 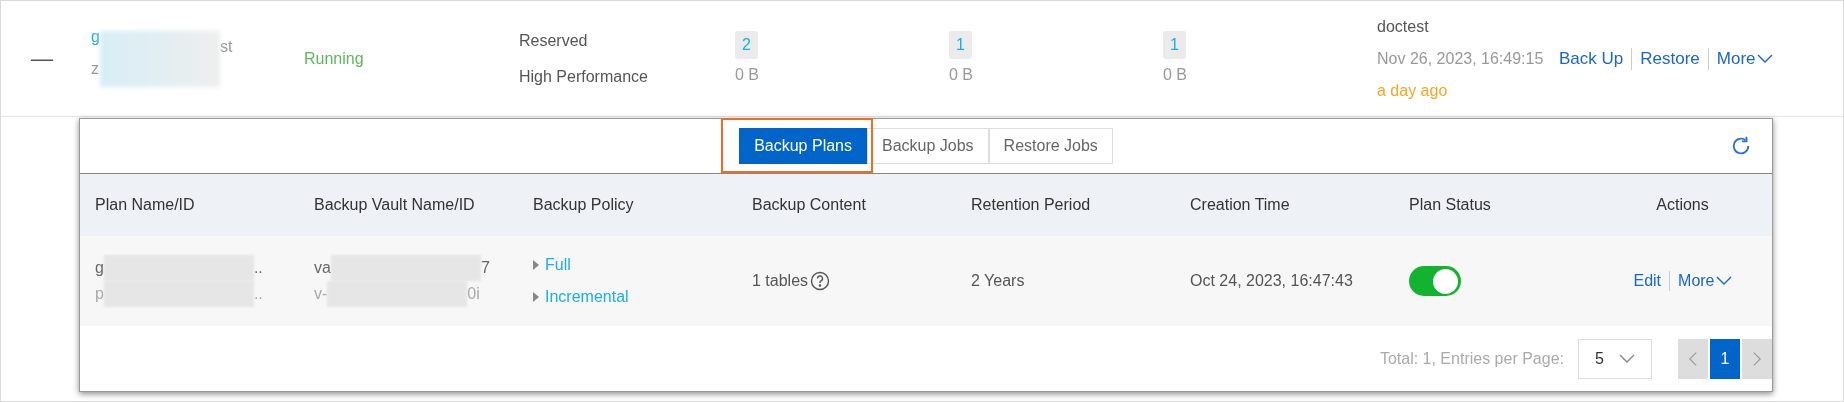 What do you see at coordinates (1705, 281) in the screenshot?
I see `row-action-link: More` at bounding box center [1705, 281].